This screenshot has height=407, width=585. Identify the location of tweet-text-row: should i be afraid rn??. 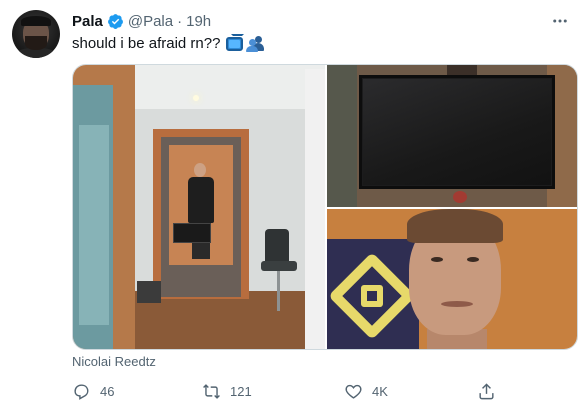
(168, 44).